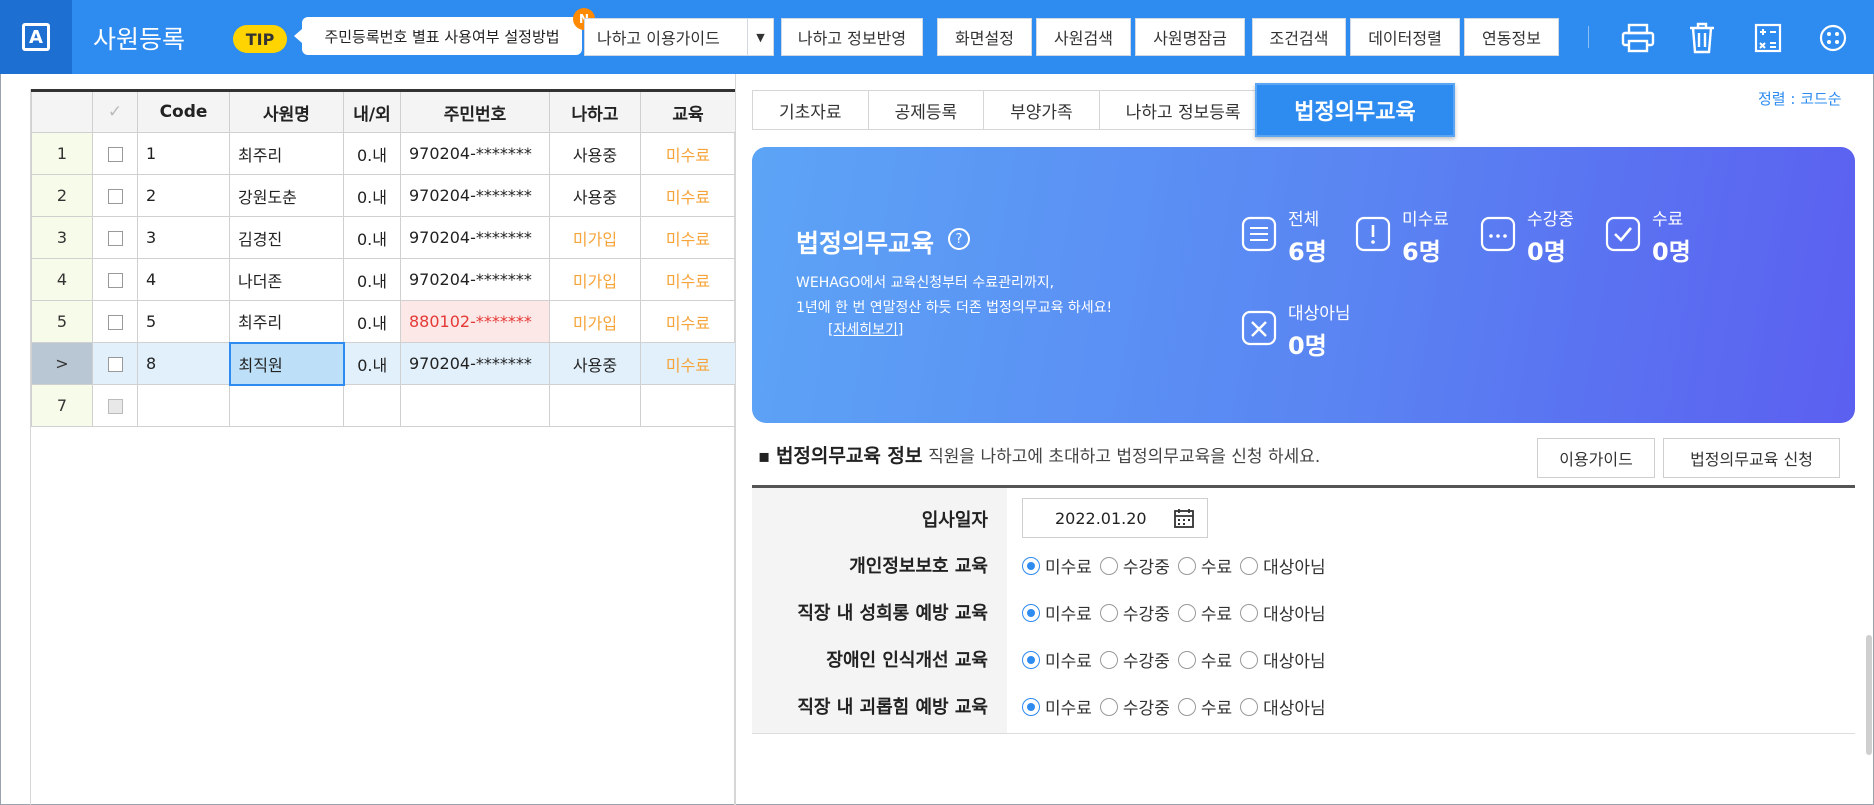  I want to click on cell-code, so click(183, 405).